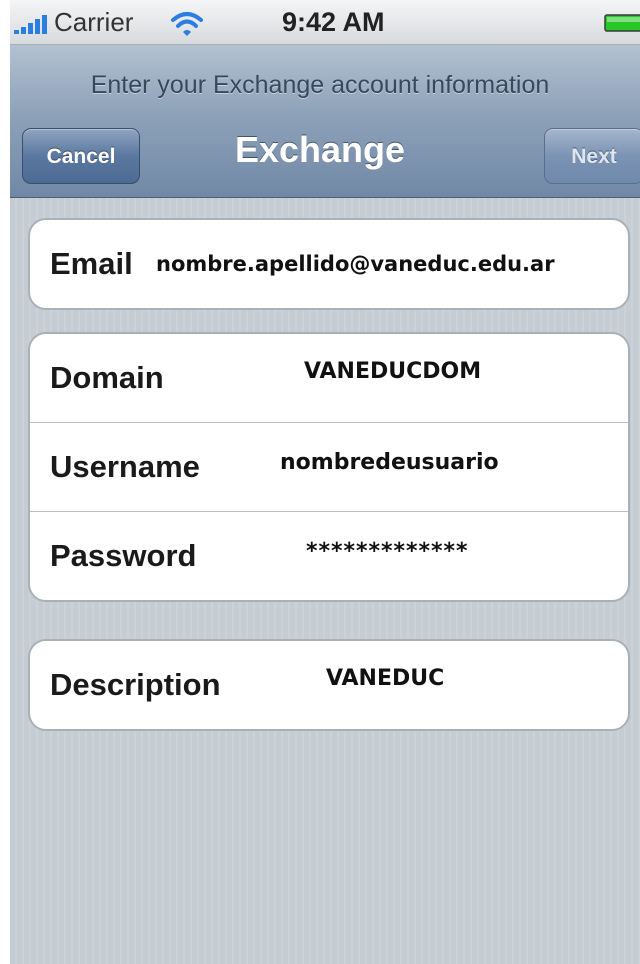 The width and height of the screenshot is (640, 964). I want to click on email-label: Email, so click(91, 263).